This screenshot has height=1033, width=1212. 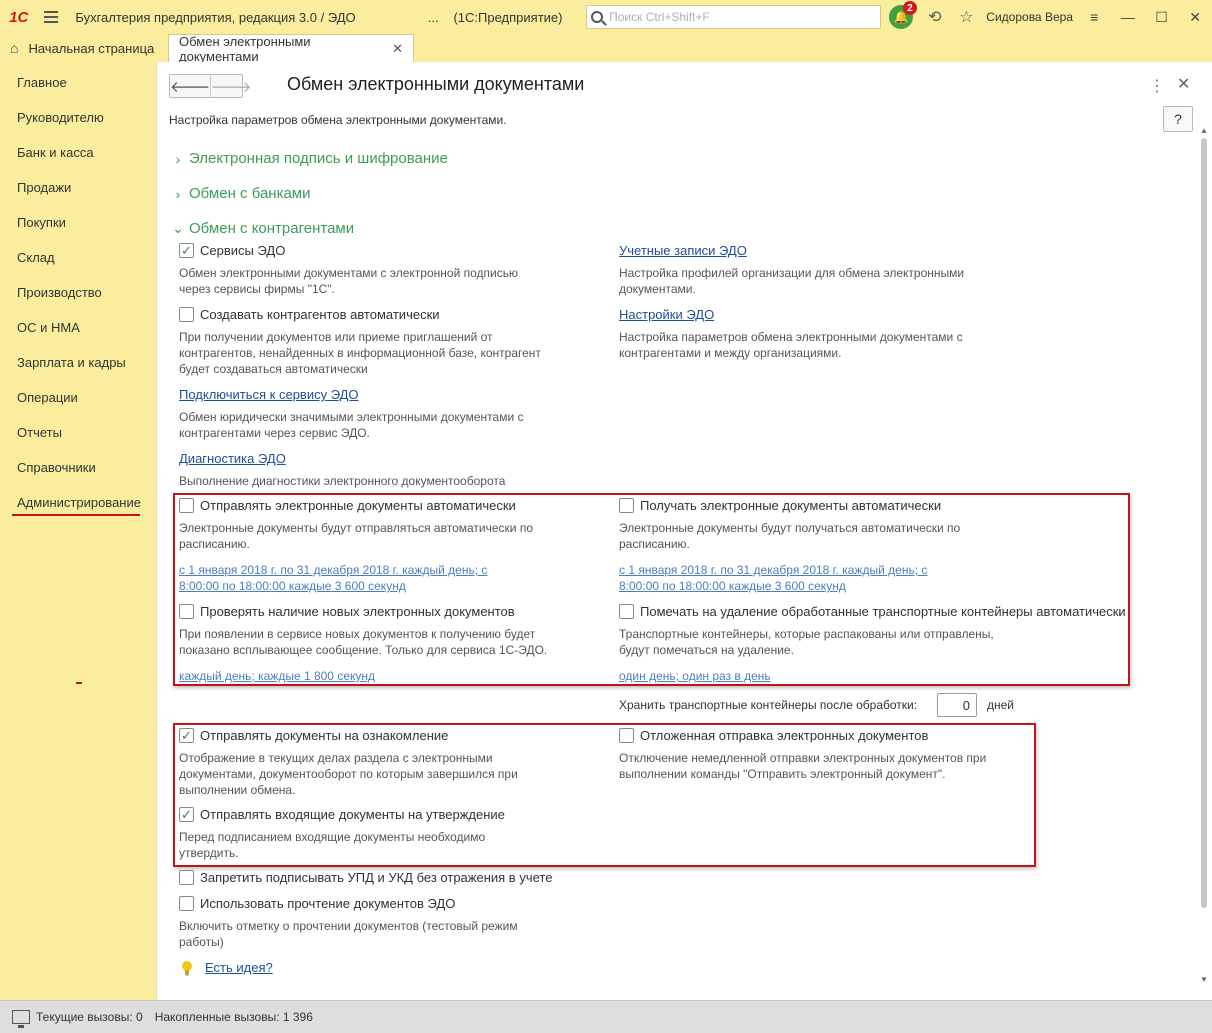 What do you see at coordinates (186, 877) in the screenshot?
I see `forbid-sign-upd-checkbox` at bounding box center [186, 877].